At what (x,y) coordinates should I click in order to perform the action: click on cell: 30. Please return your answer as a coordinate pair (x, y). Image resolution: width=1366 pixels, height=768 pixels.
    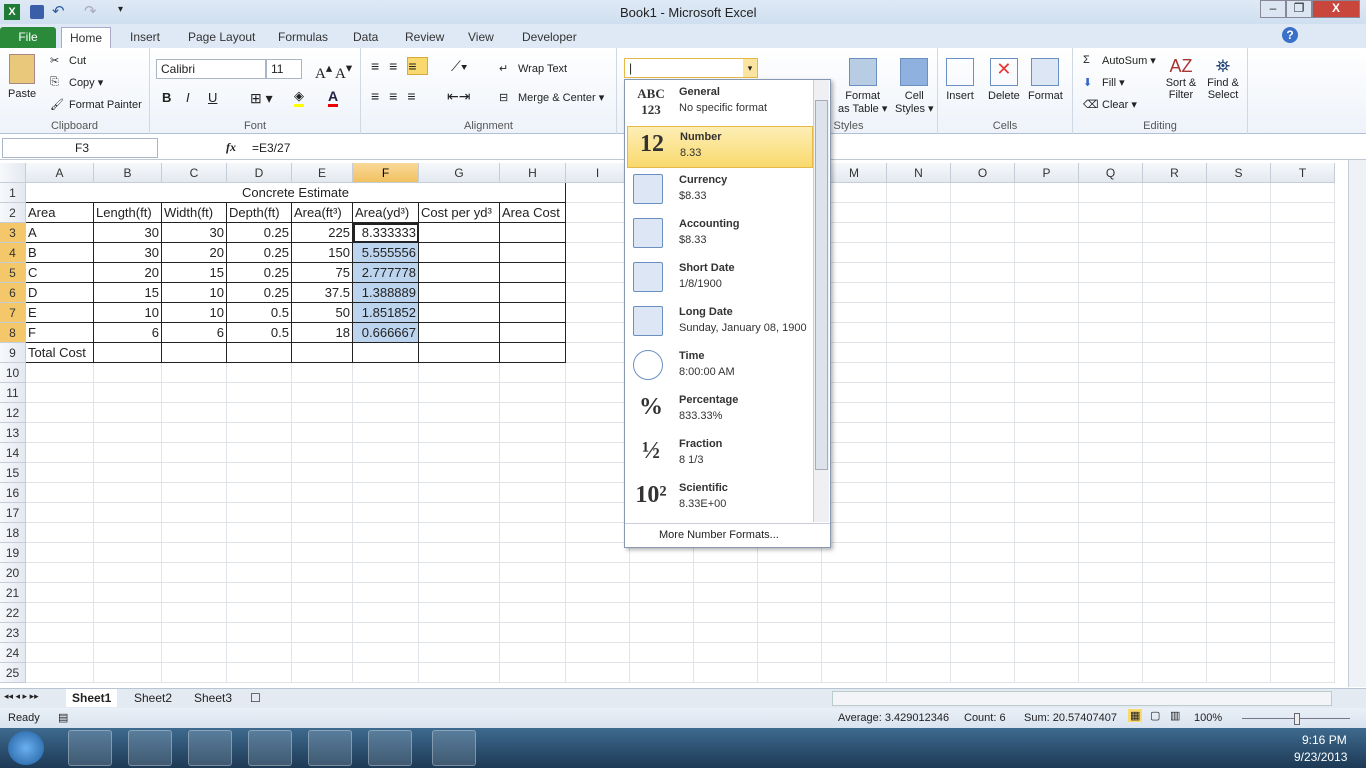
    Looking at the image, I should click on (194, 233).